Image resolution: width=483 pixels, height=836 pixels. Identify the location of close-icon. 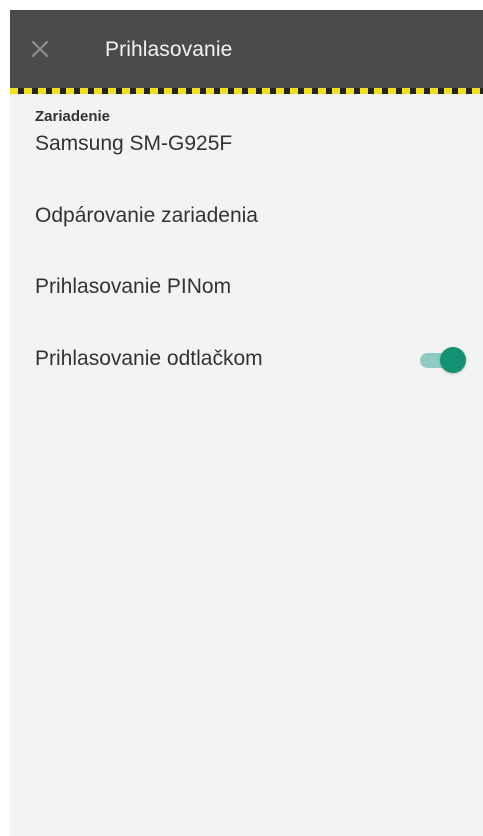
(40, 49).